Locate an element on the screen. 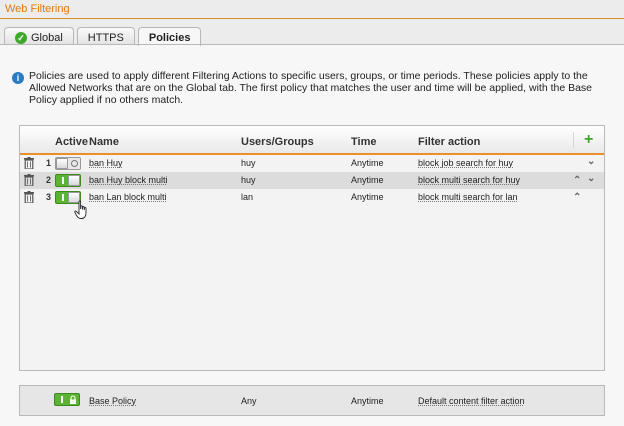  policy-filter-action: block multi search for huy is located at coordinates (469, 180).